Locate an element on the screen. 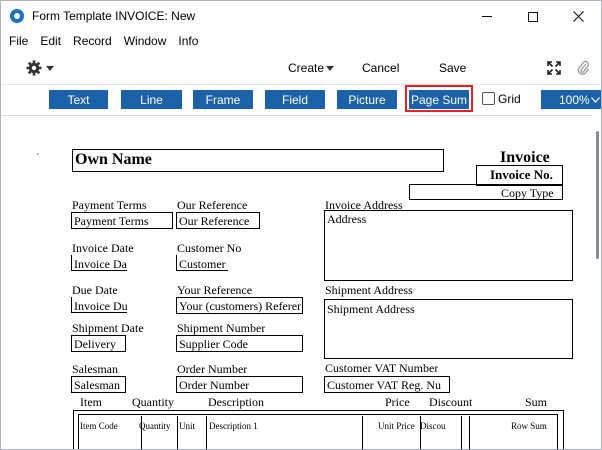 This screenshot has width=602, height=450. window-title: Form Template INVOICE: New is located at coordinates (114, 16).